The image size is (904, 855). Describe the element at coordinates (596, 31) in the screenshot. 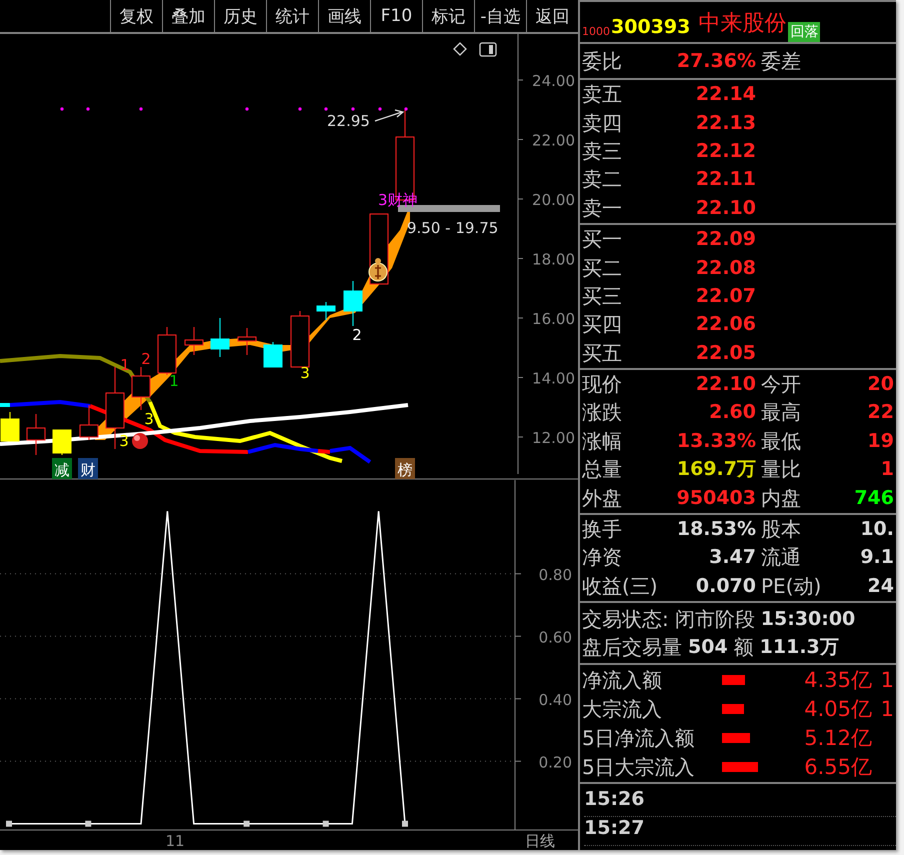

I see `market-code: 1000` at that location.